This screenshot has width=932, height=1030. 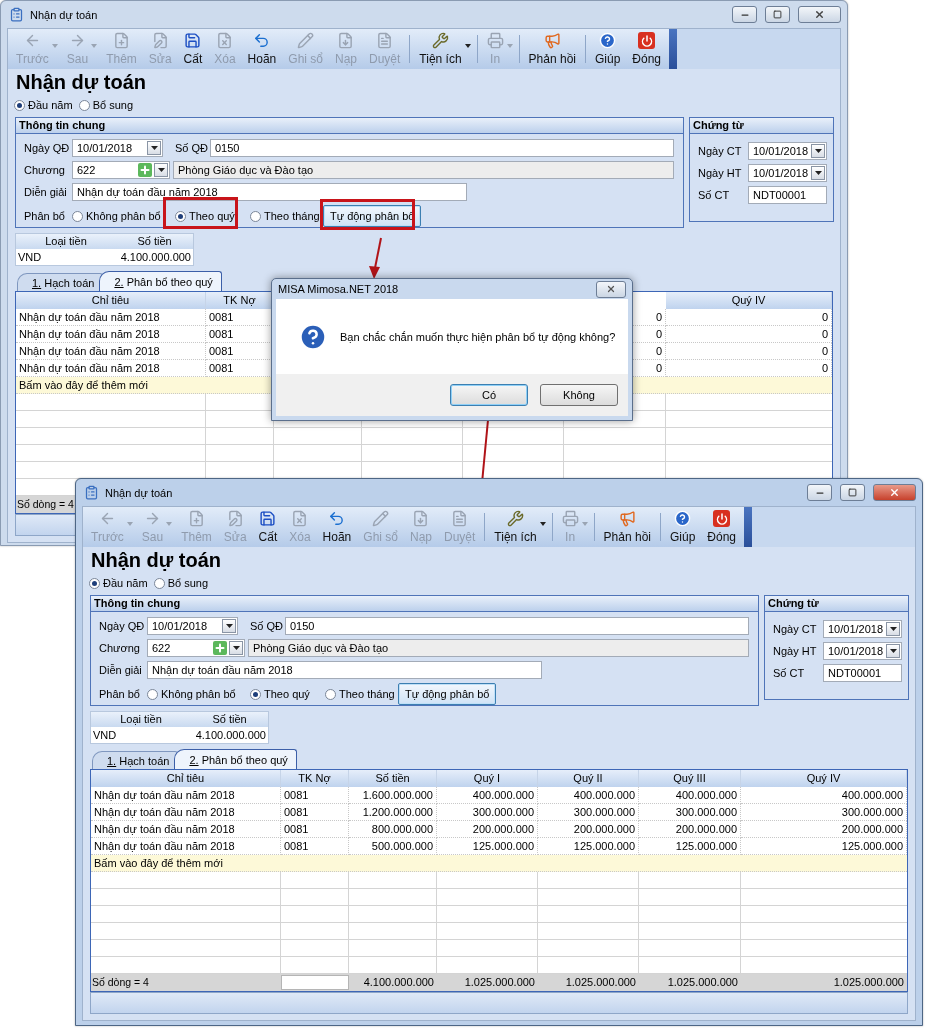 What do you see at coordinates (487, 778) in the screenshot?
I see `column-header: Quý I` at bounding box center [487, 778].